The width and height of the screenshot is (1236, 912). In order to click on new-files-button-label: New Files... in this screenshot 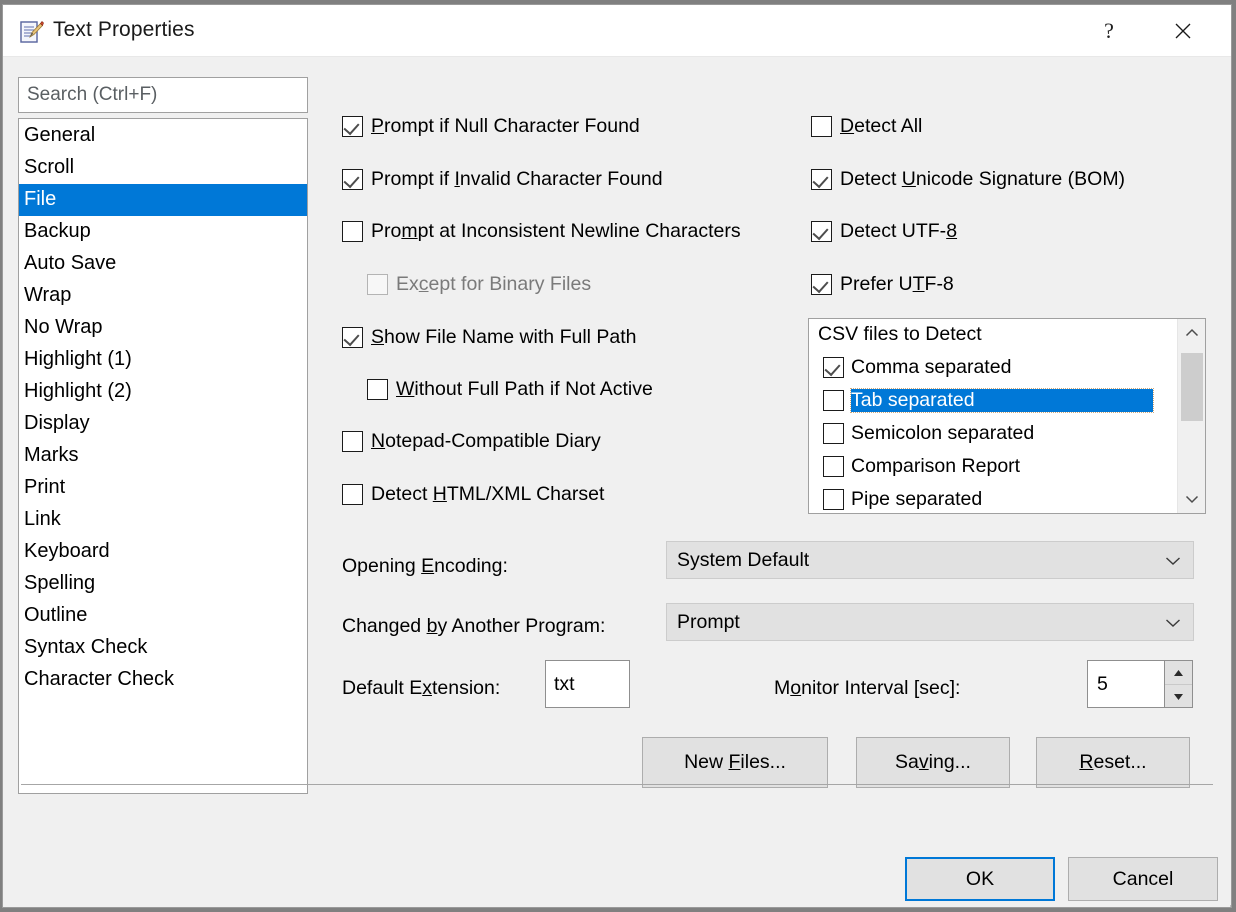, I will do `click(735, 762)`.